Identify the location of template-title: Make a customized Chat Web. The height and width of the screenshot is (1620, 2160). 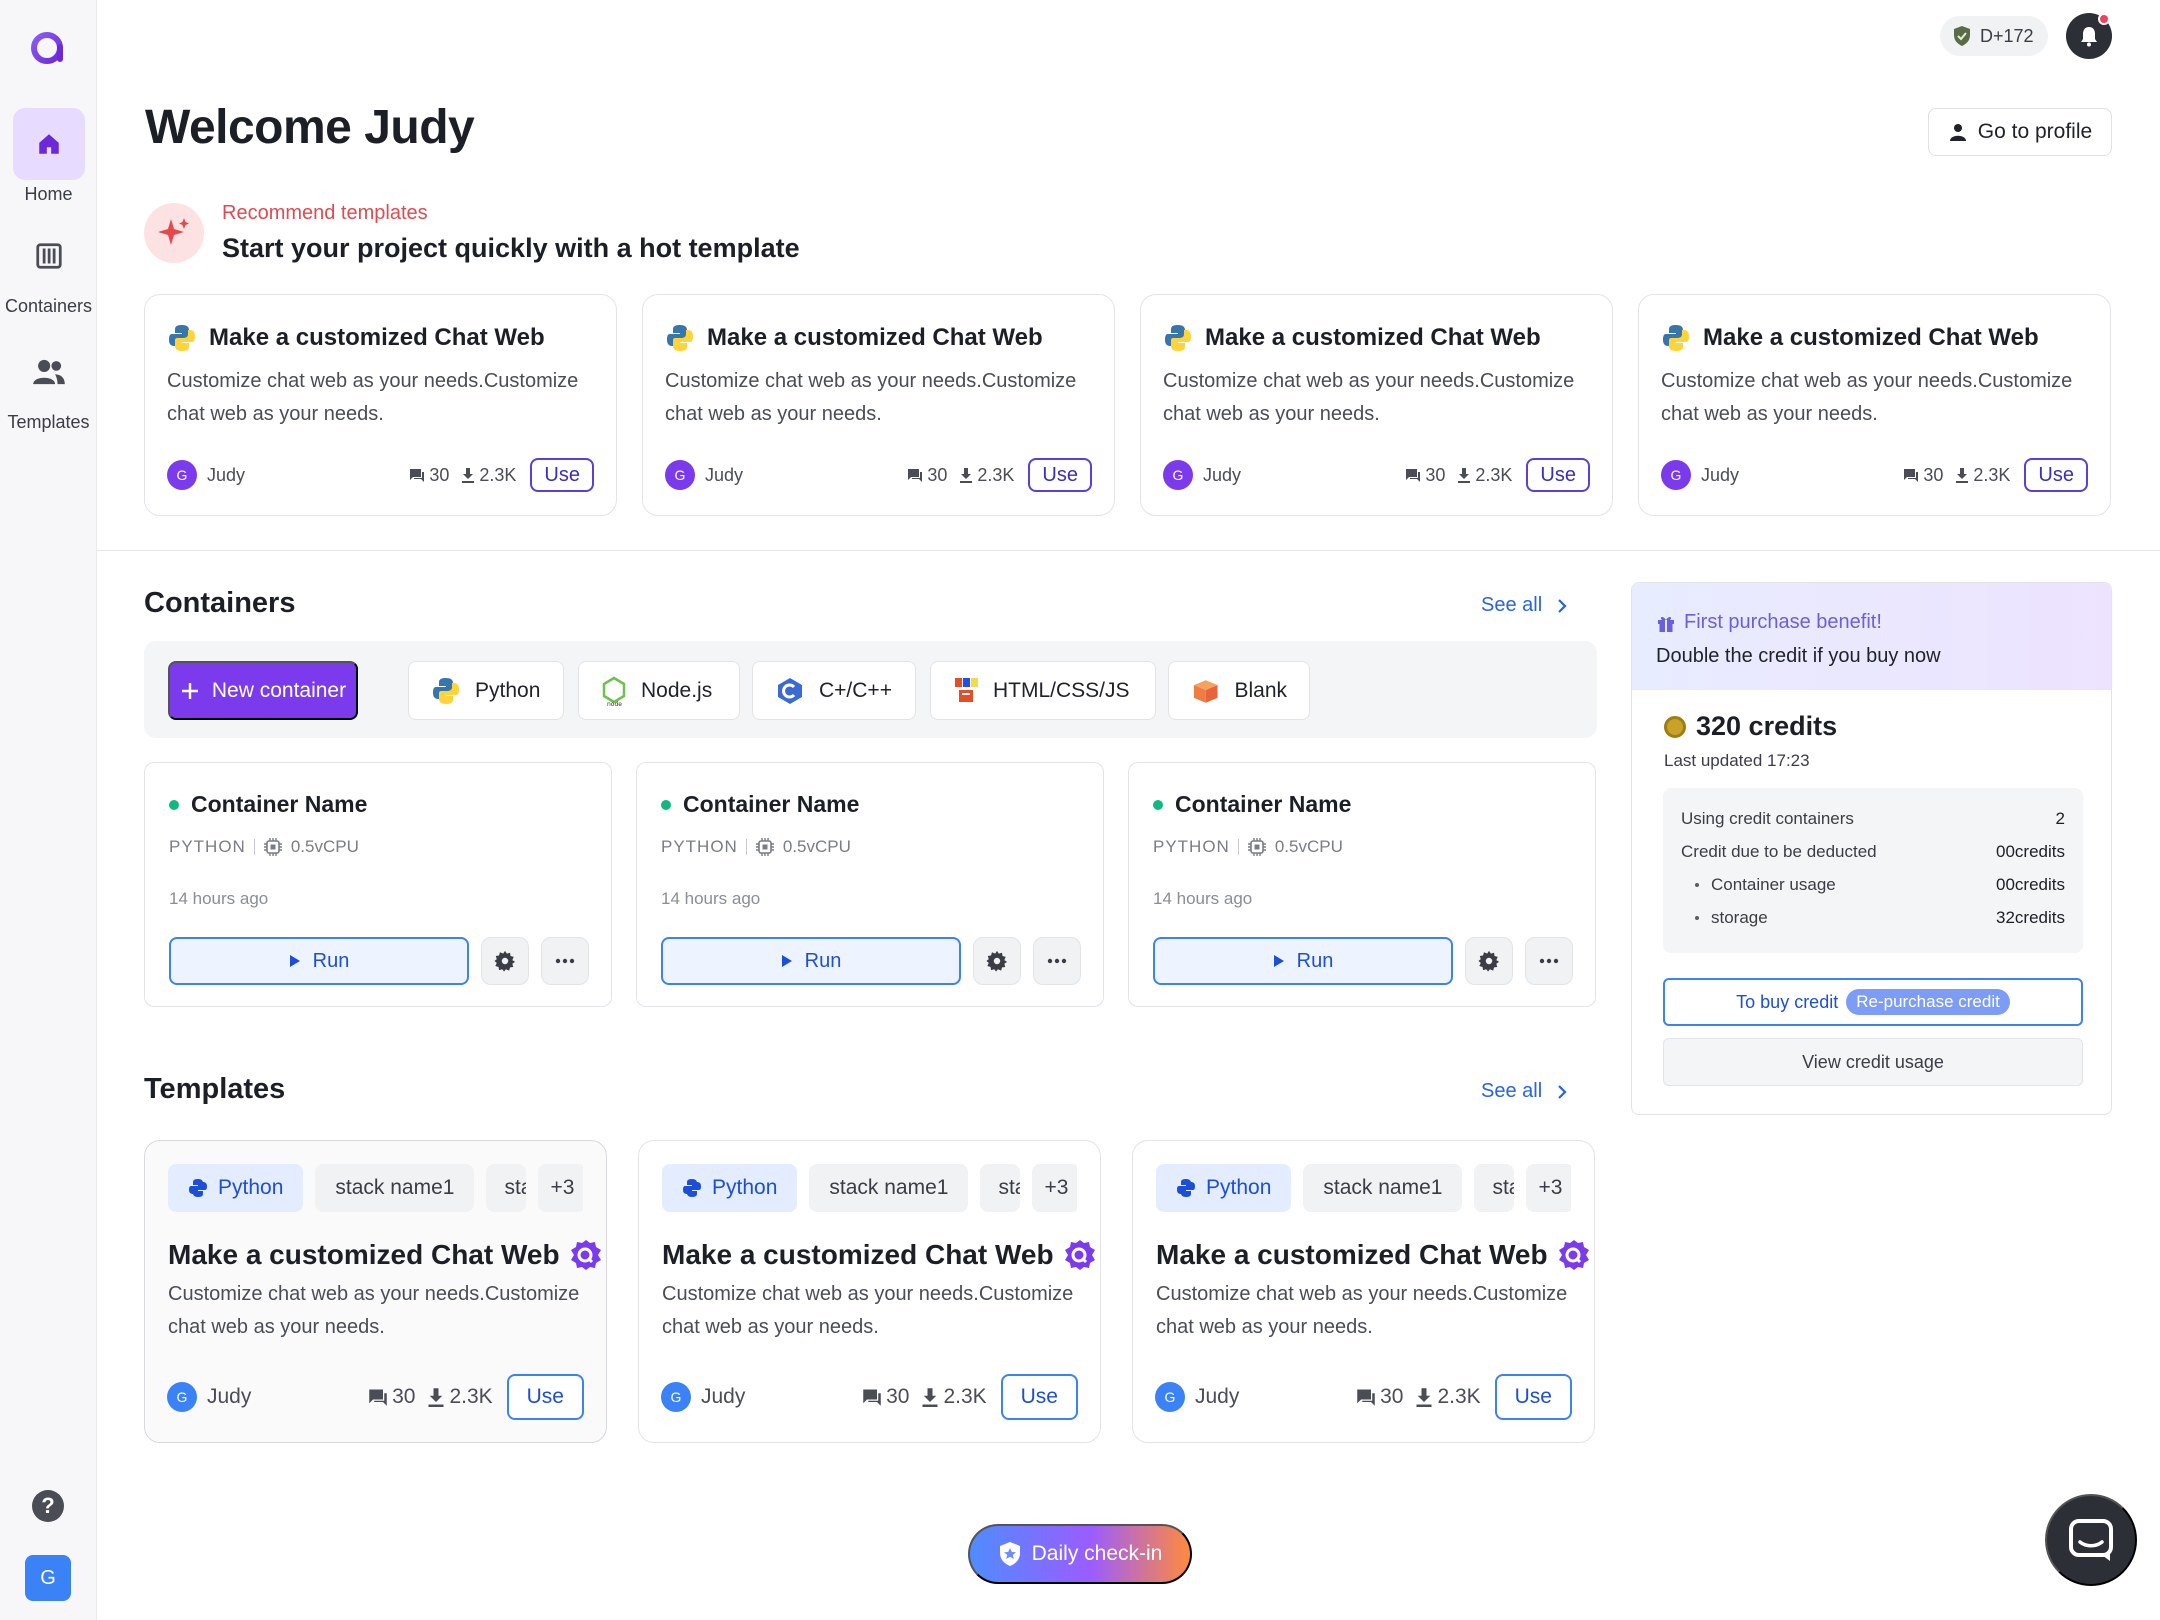
(1373, 1255).